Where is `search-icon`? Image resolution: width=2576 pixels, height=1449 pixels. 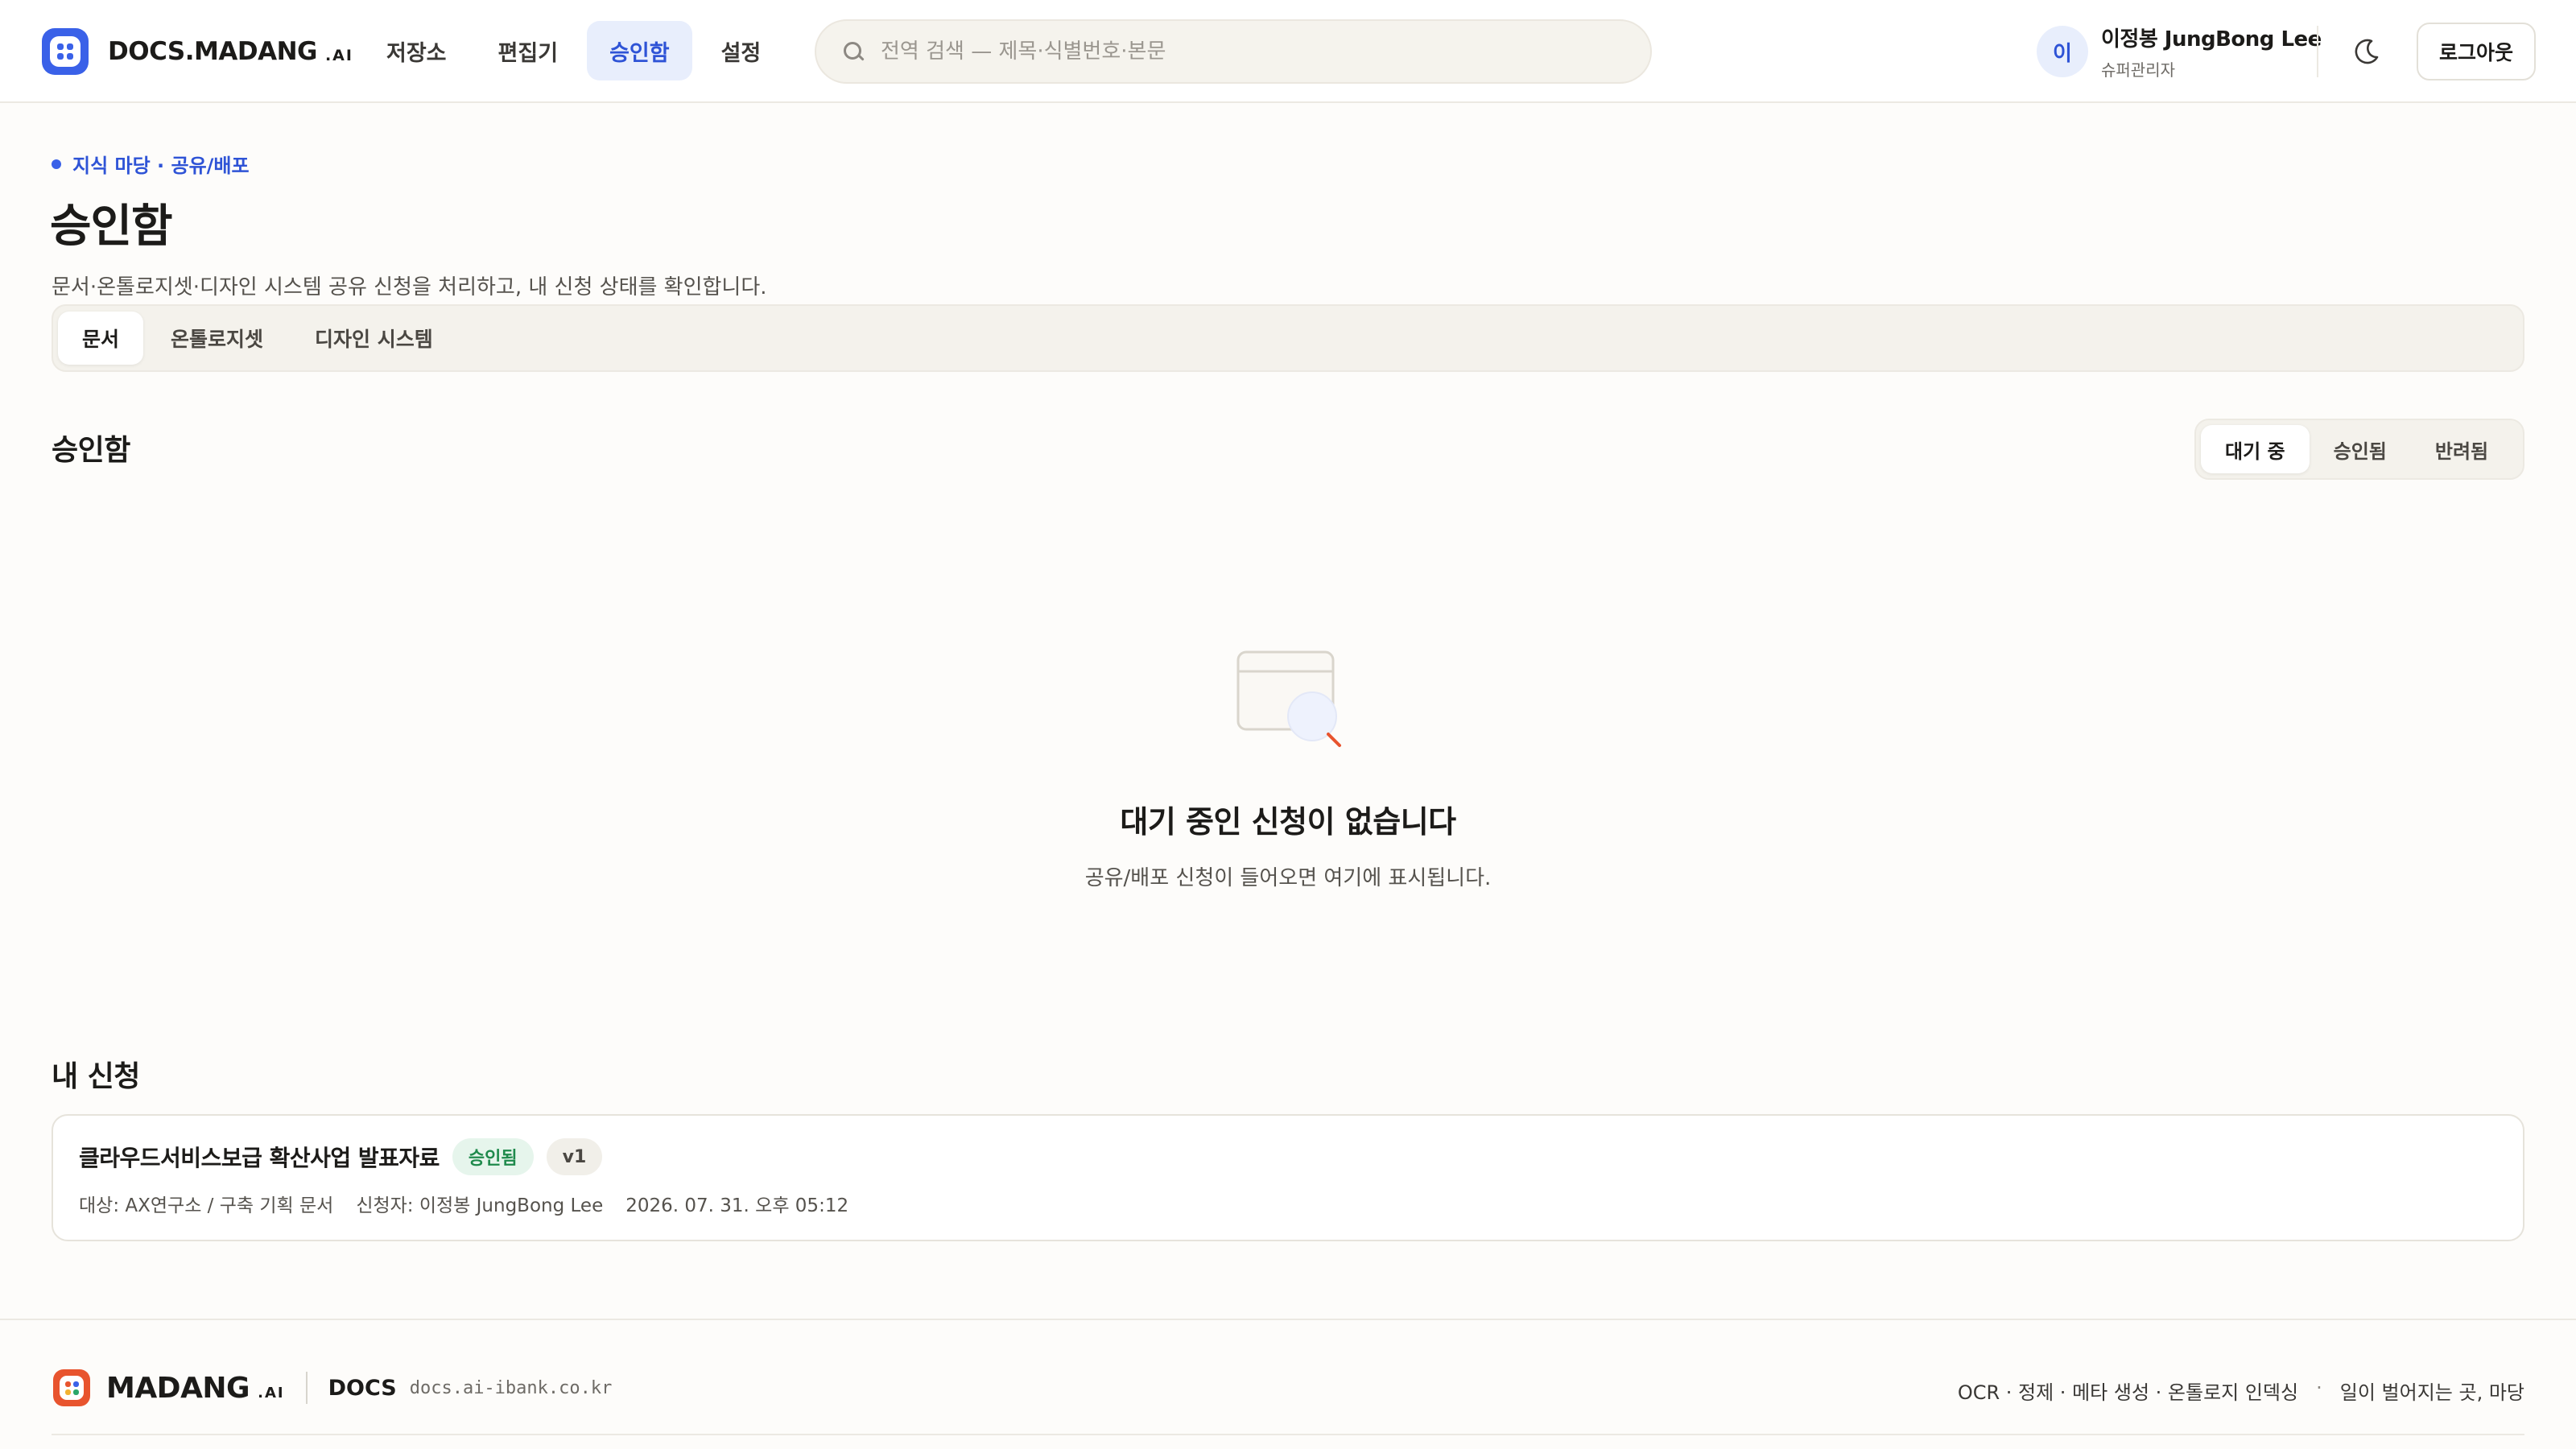
search-icon is located at coordinates (853, 51).